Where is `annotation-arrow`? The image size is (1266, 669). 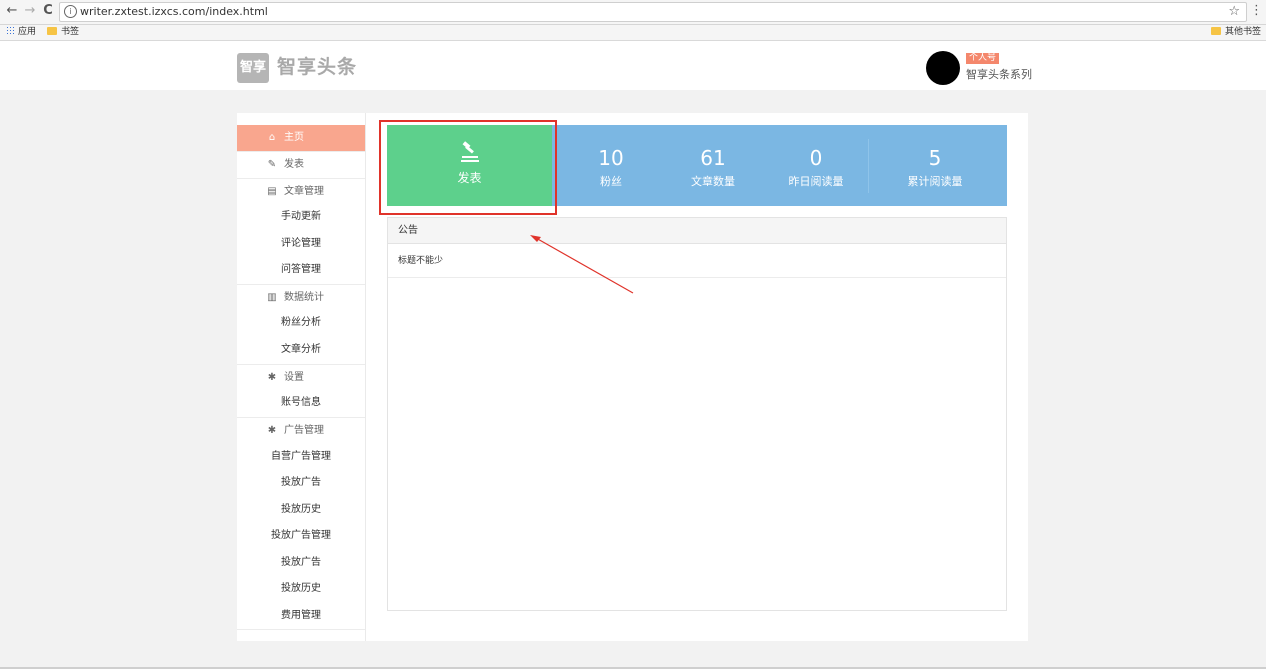
annotation-arrow is located at coordinates (582, 264).